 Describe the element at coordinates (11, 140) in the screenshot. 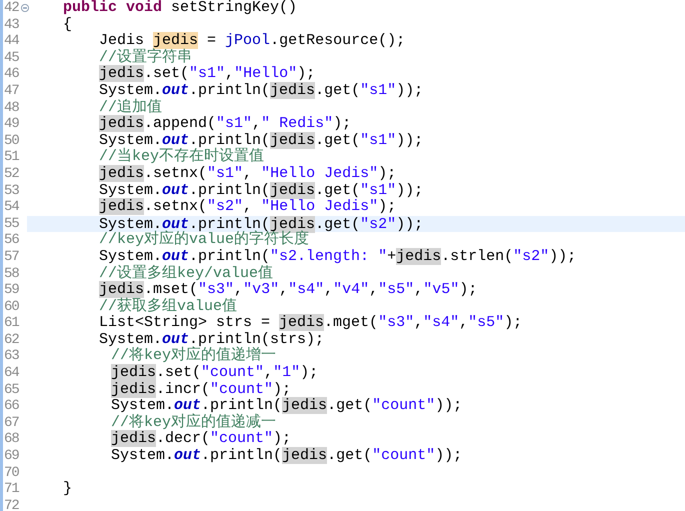

I see `line-number: 50` at that location.